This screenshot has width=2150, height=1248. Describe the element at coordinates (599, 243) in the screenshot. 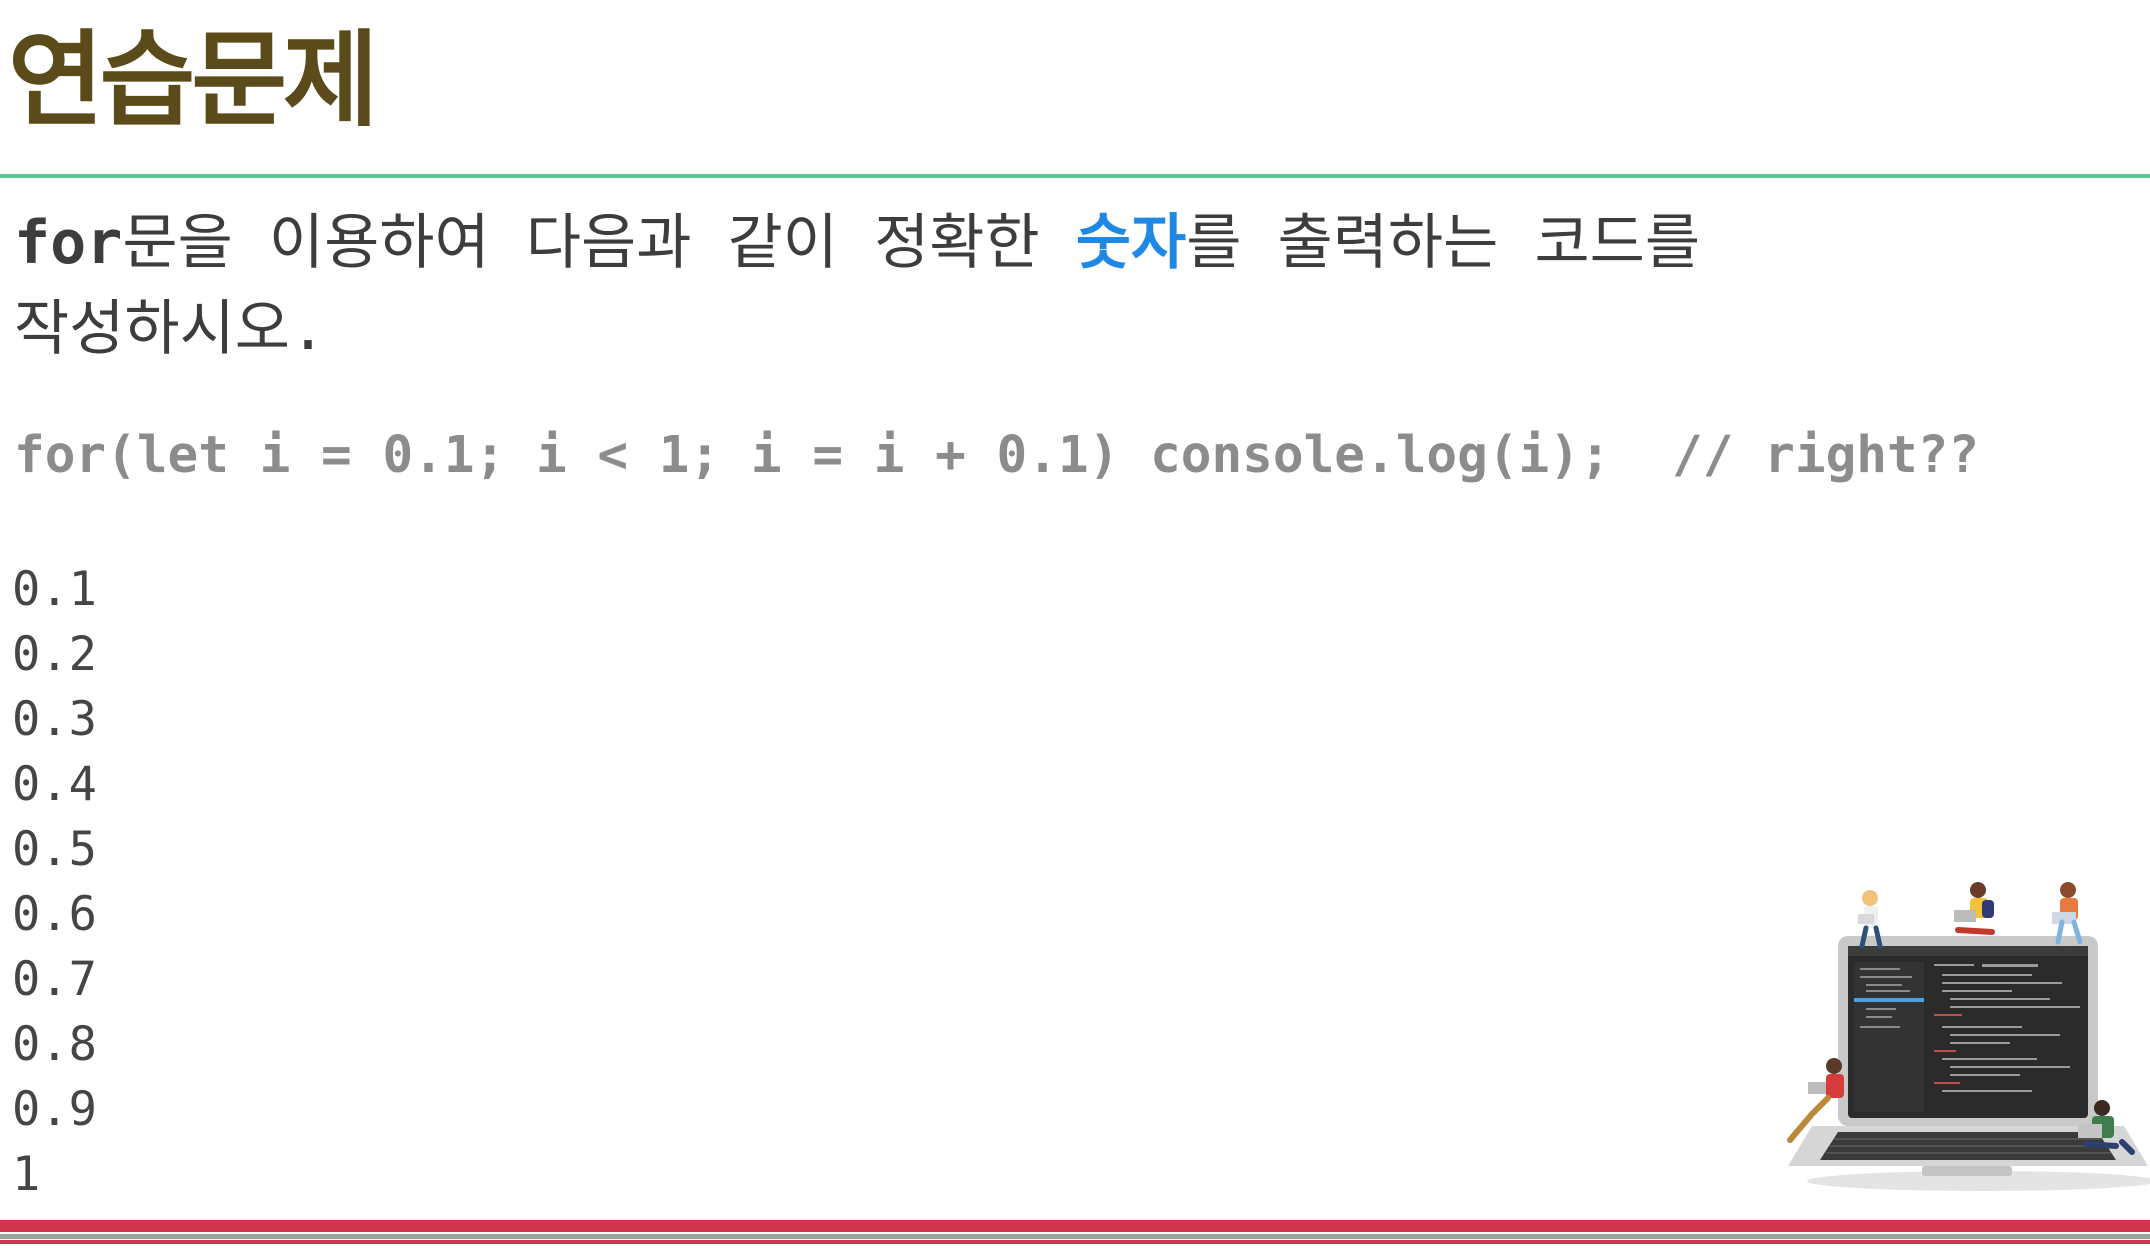

I see `instruction-part-1: 문을 이용하여 다음과 같이 정확한` at that location.